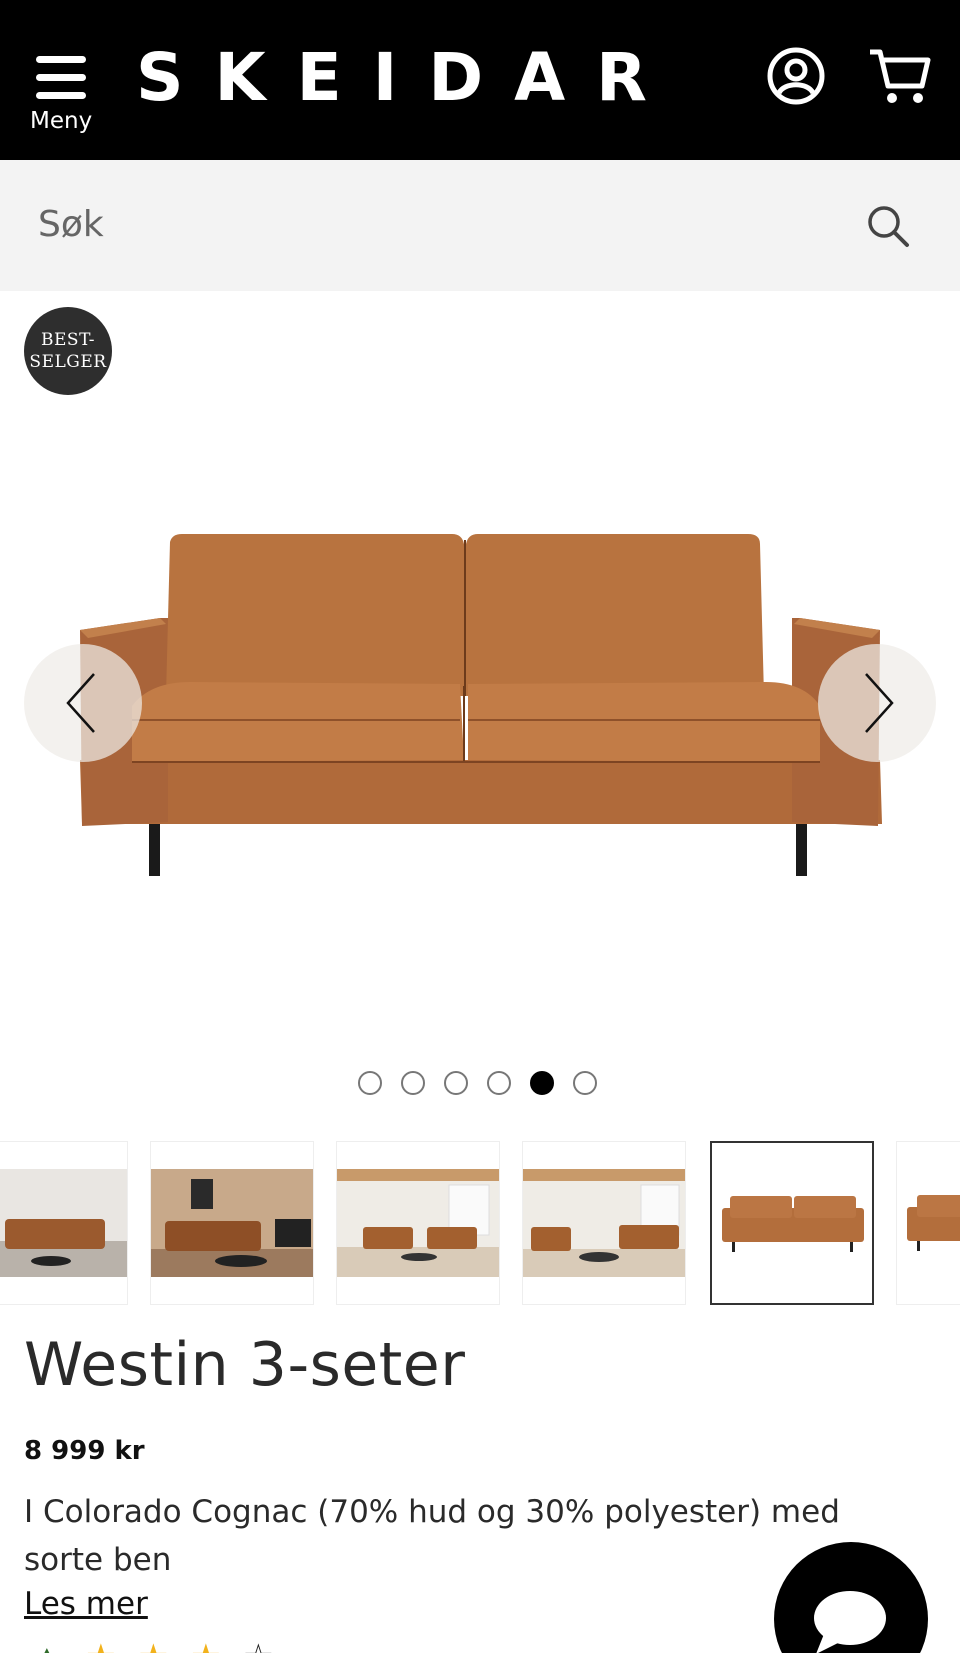 The height and width of the screenshot is (1653, 960). I want to click on menu-button: Meny, so click(61, 95).